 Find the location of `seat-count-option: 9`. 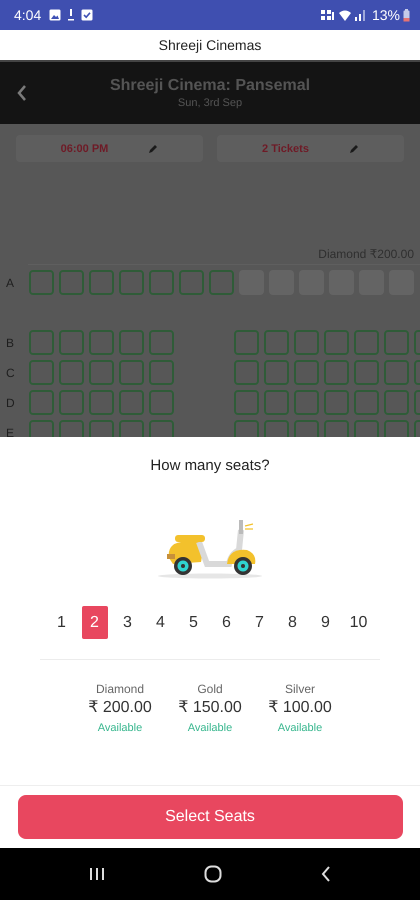

seat-count-option: 9 is located at coordinates (325, 622).